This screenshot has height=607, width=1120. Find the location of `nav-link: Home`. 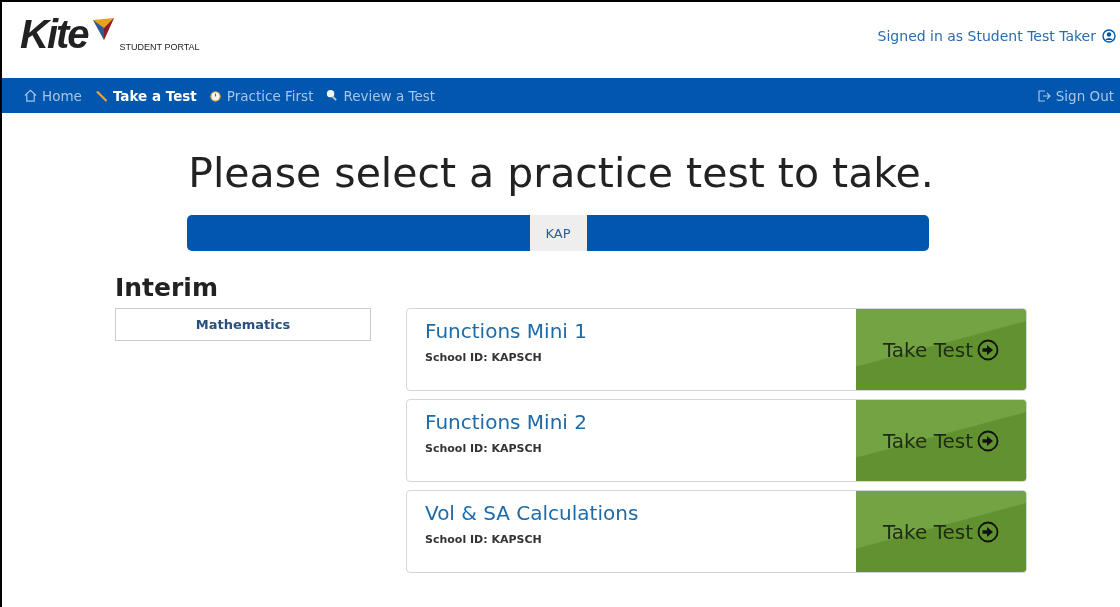

nav-link: Home is located at coordinates (53, 95).